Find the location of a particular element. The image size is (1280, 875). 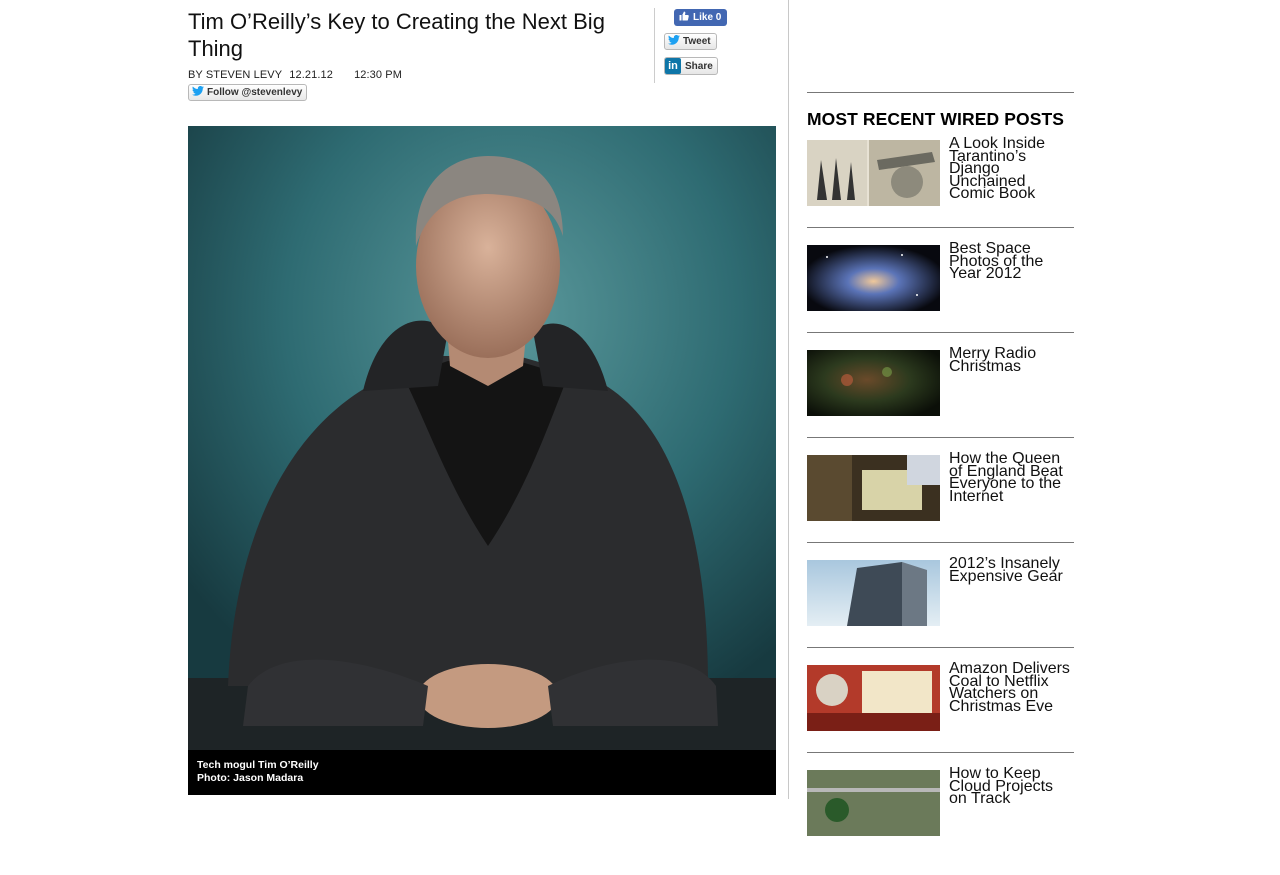

sidebar-post: Merry Radio Christmas is located at coordinates (940, 400).